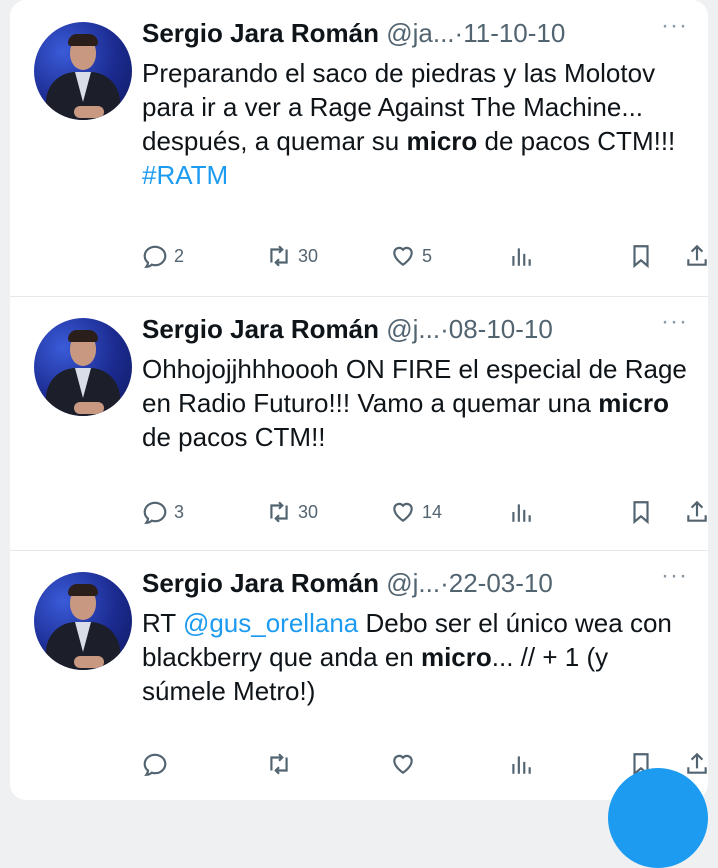 The image size is (718, 868). I want to click on reply-button: 3, so click(163, 512).